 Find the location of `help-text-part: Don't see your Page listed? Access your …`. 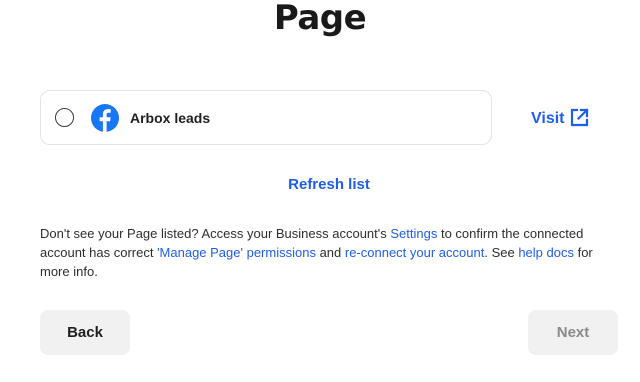

help-text-part: Don't see your Page listed? Access your … is located at coordinates (215, 233).